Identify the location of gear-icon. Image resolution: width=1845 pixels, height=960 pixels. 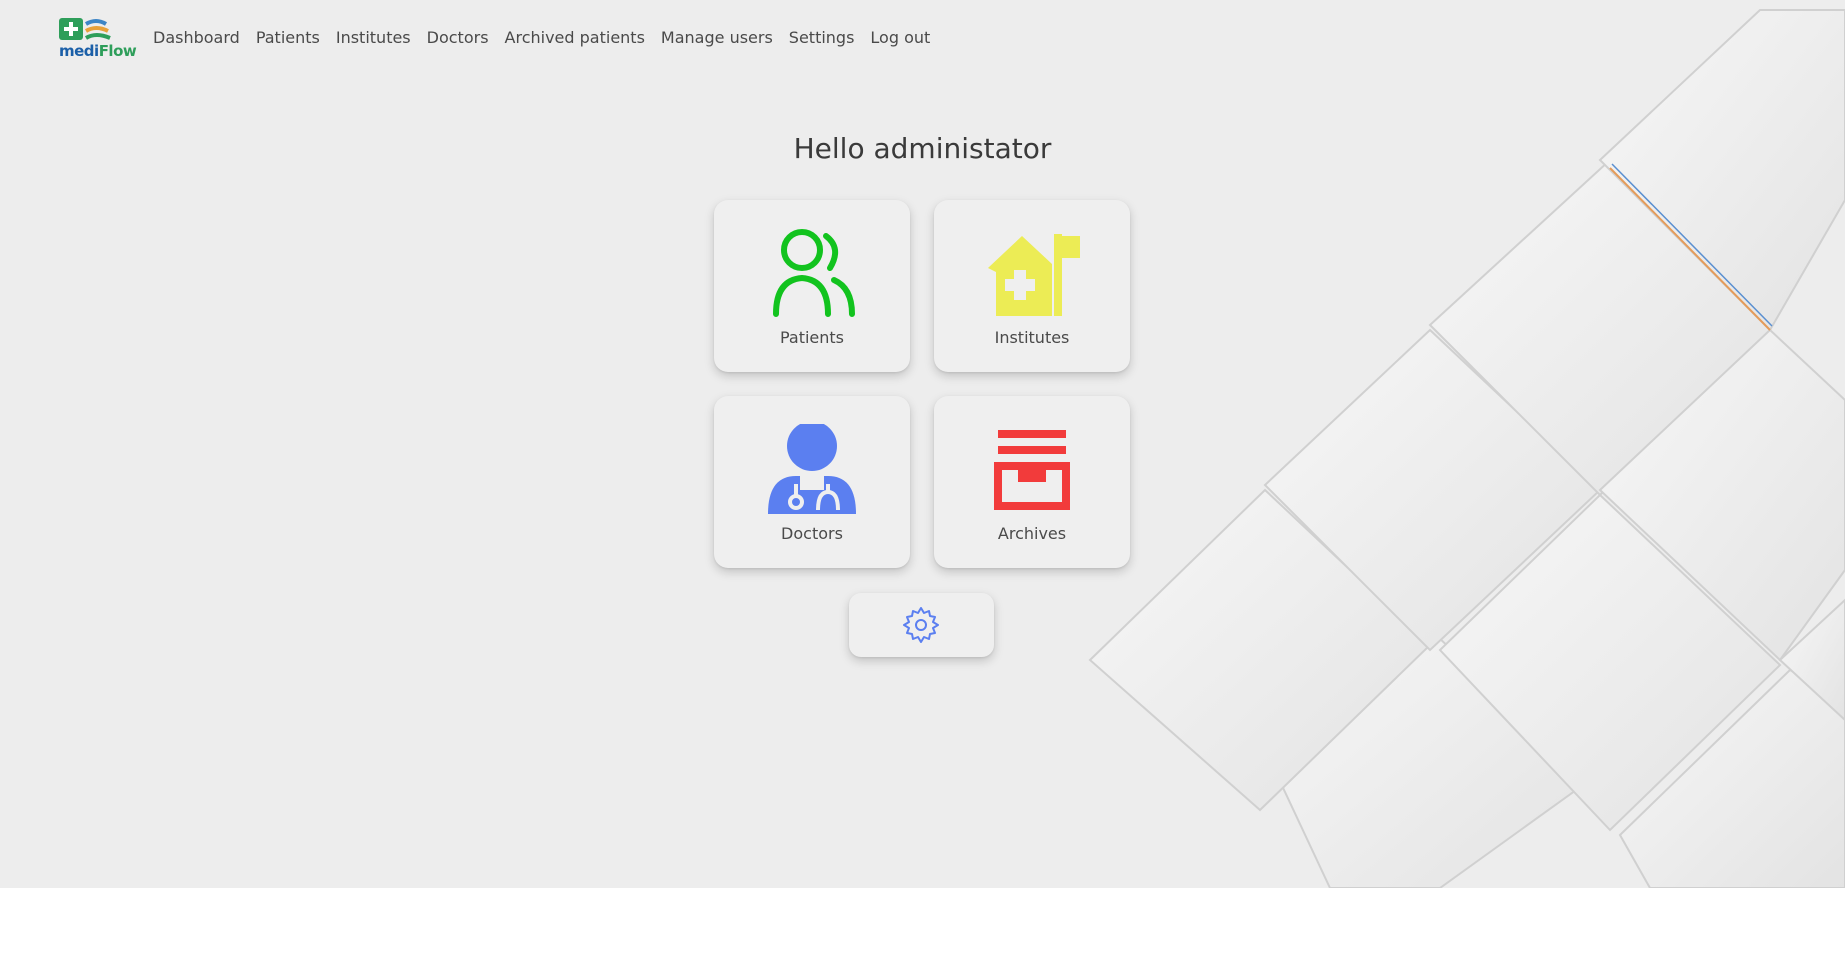
(921, 625).